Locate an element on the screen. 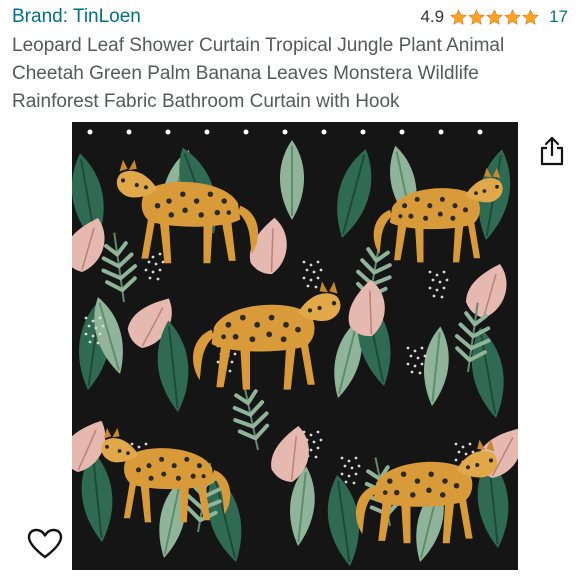  star-rating is located at coordinates (494, 17).